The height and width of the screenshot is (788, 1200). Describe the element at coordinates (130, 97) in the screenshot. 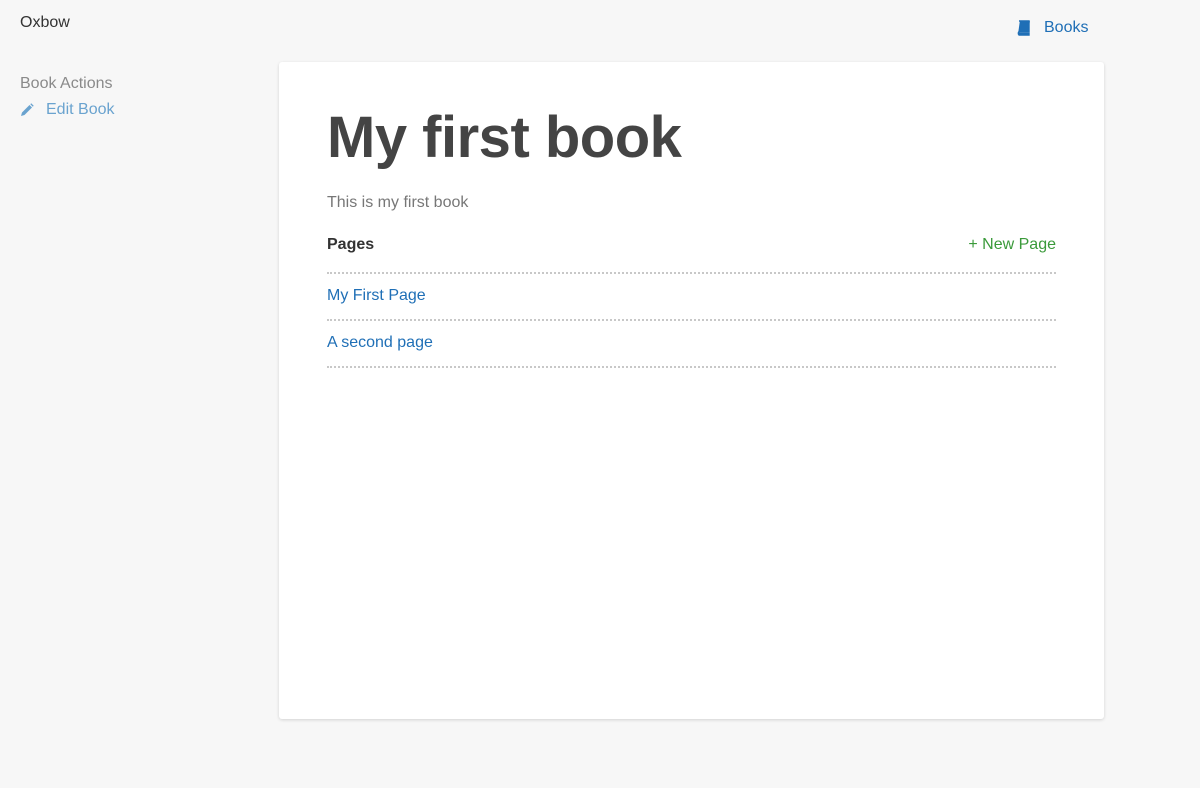

I see `sidebar: Book Actions Edit Book` at that location.